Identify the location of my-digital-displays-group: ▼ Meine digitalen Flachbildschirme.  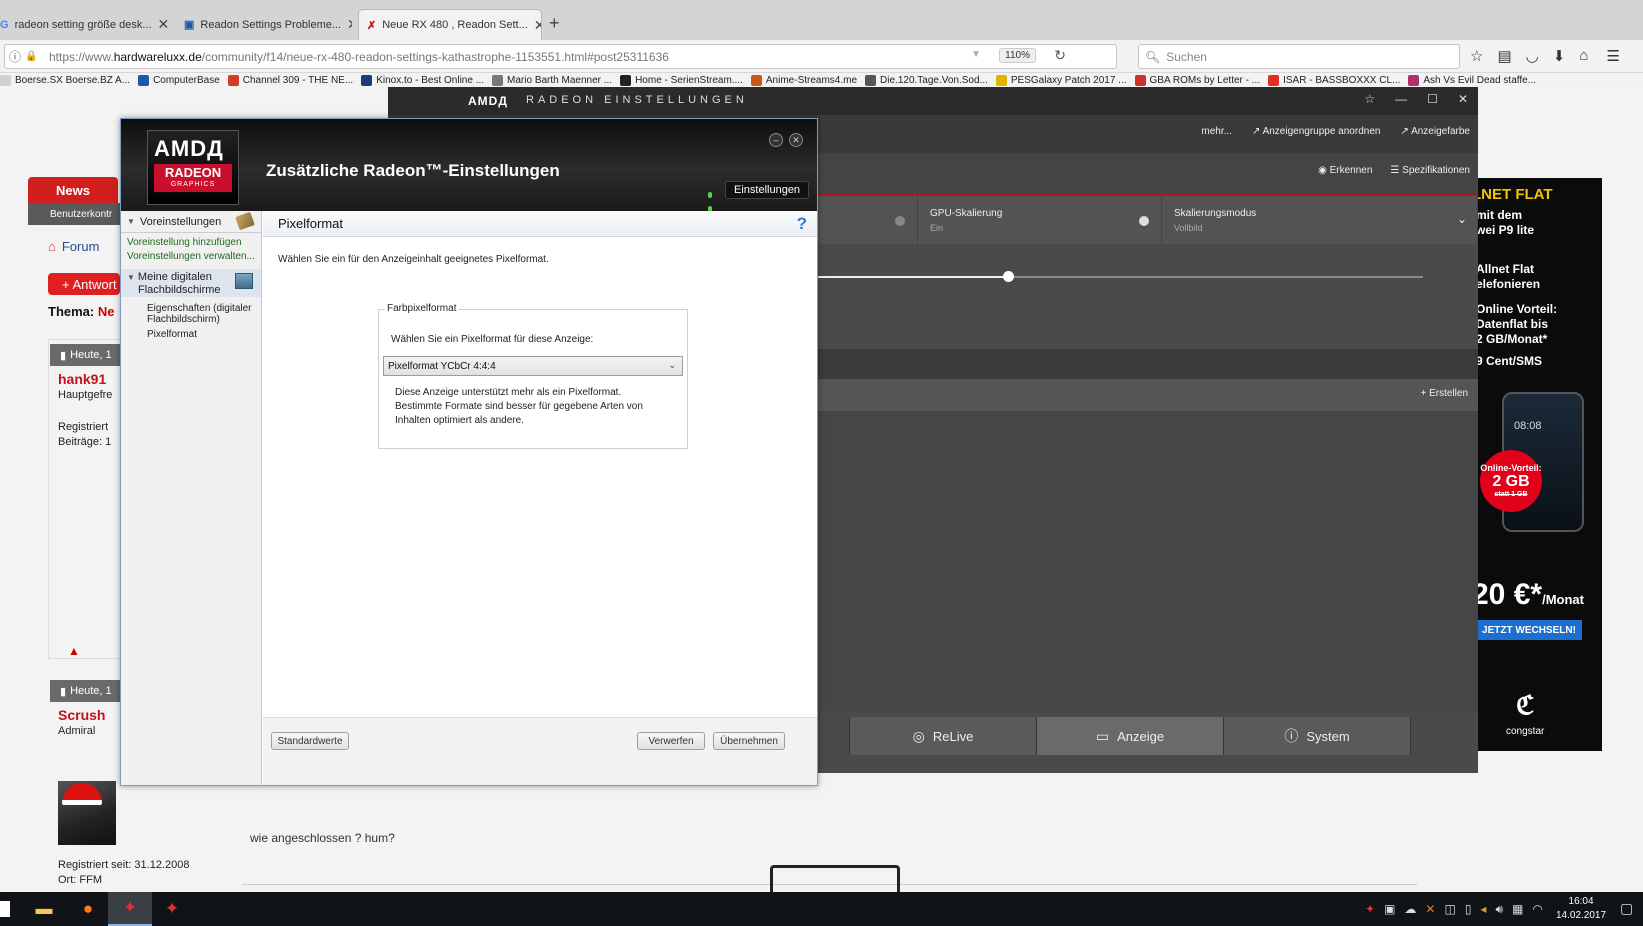
(191, 283).